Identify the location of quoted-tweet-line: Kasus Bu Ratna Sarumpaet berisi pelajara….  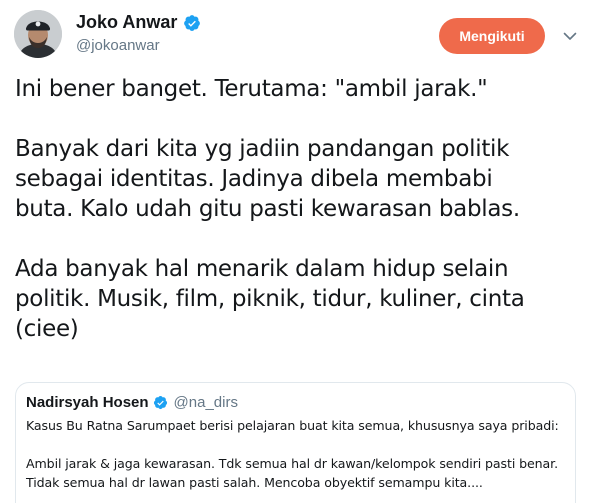
(292, 425).